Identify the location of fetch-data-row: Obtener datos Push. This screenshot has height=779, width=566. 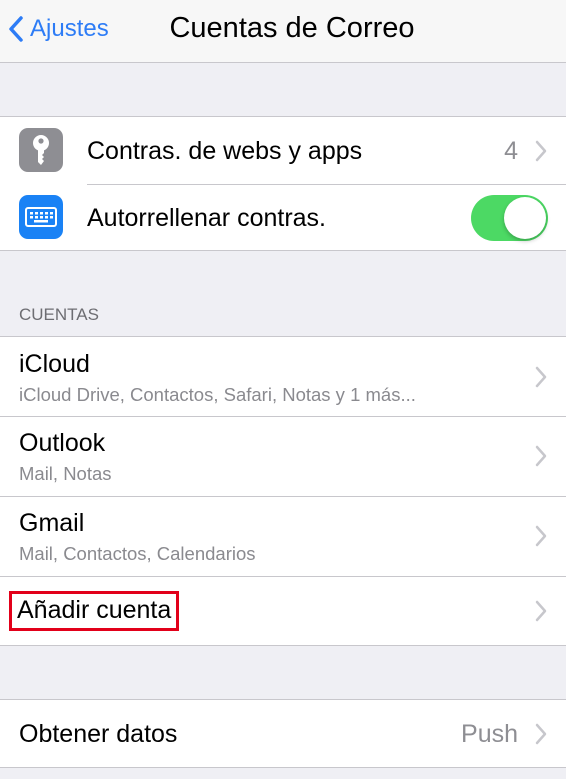
(283, 733).